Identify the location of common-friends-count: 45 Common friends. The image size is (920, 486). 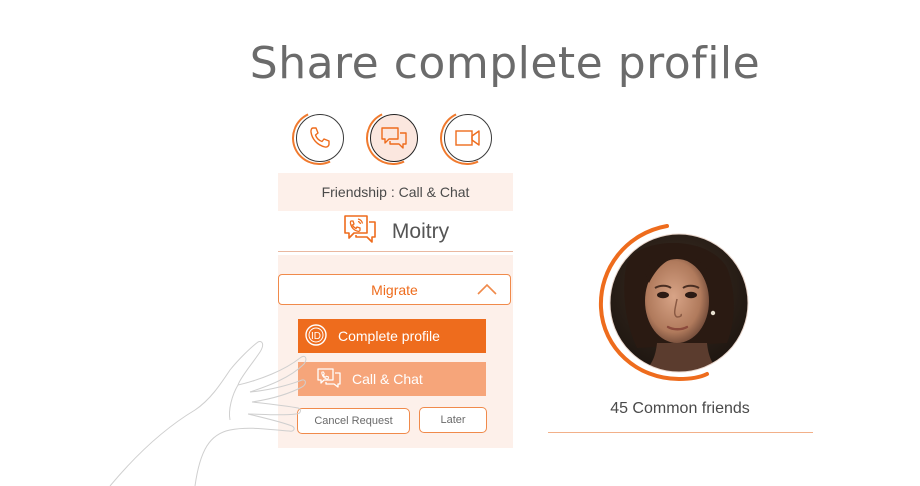
(680, 408).